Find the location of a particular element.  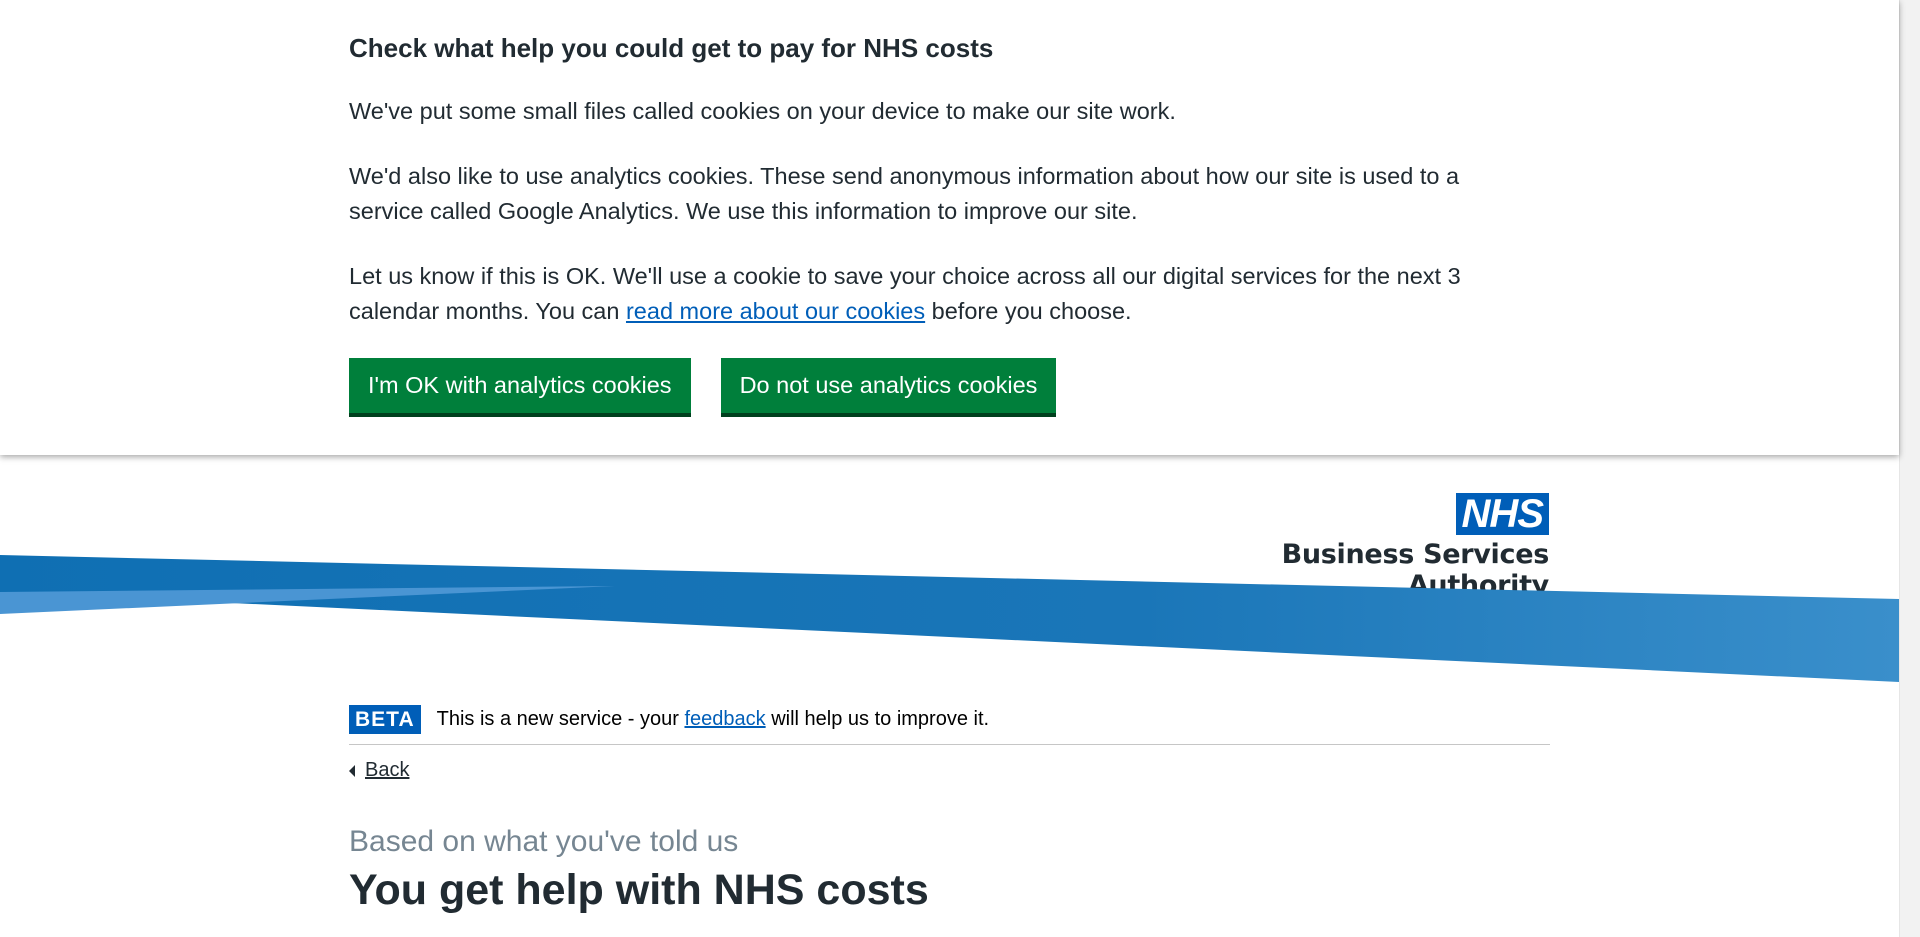

feedback-link: feedback is located at coordinates (724, 719).